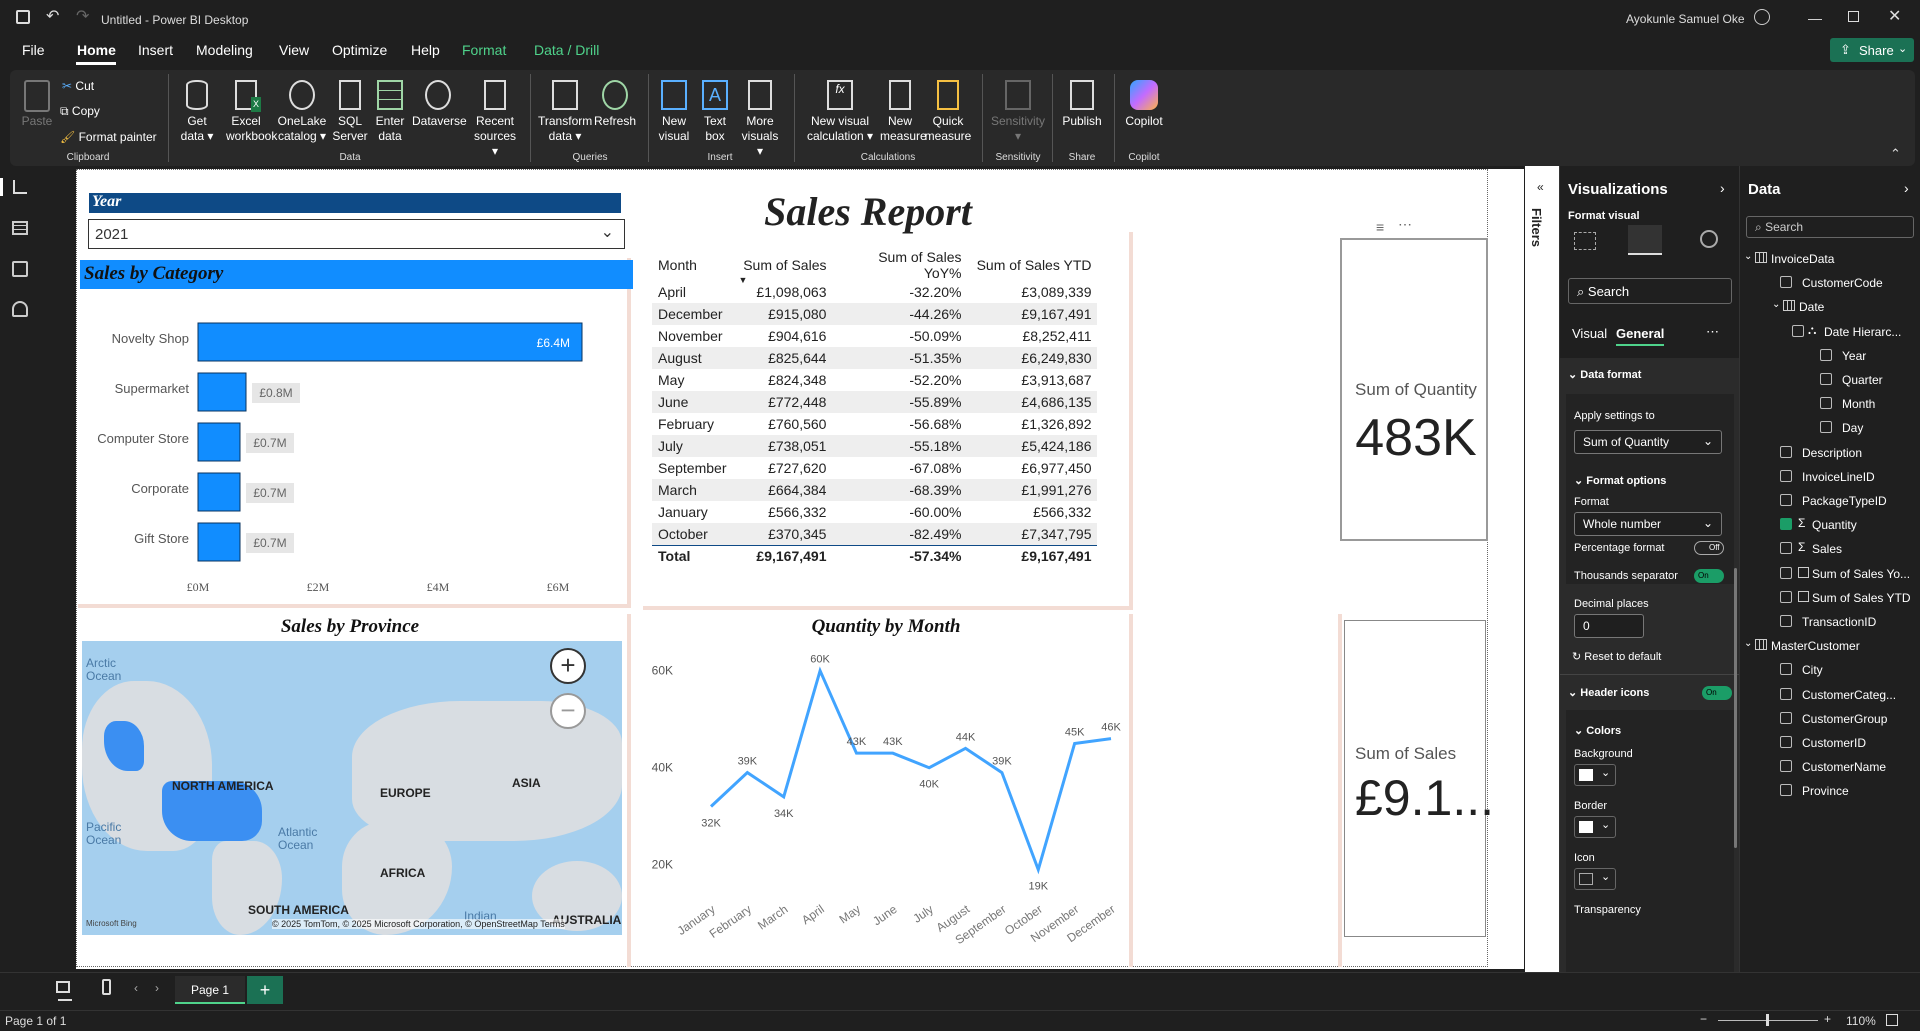 The width and height of the screenshot is (1920, 1031). What do you see at coordinates (874, 468) in the screenshot?
I see `table-row: September £727,620 -67.08% £6,977,450` at bounding box center [874, 468].